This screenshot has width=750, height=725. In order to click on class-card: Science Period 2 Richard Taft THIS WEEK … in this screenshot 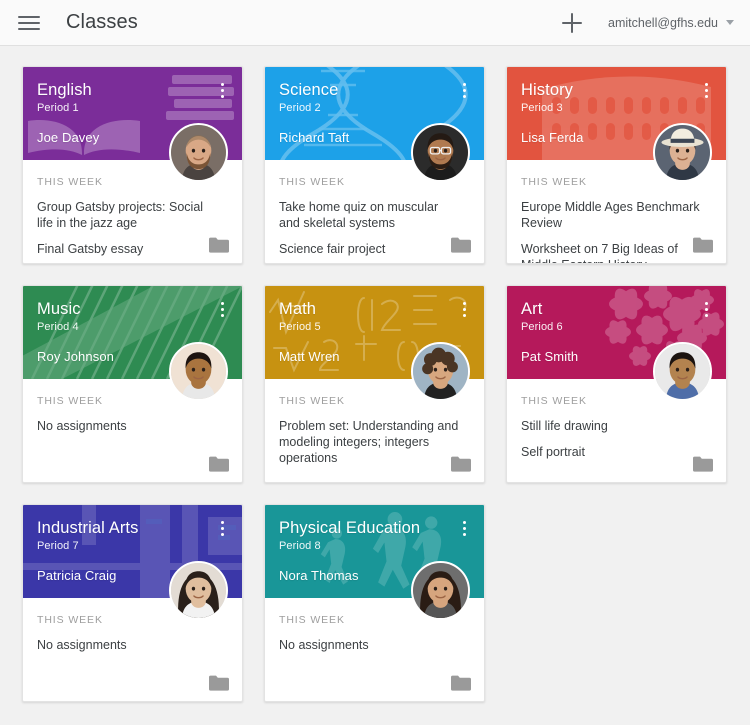, I will do `click(374, 165)`.